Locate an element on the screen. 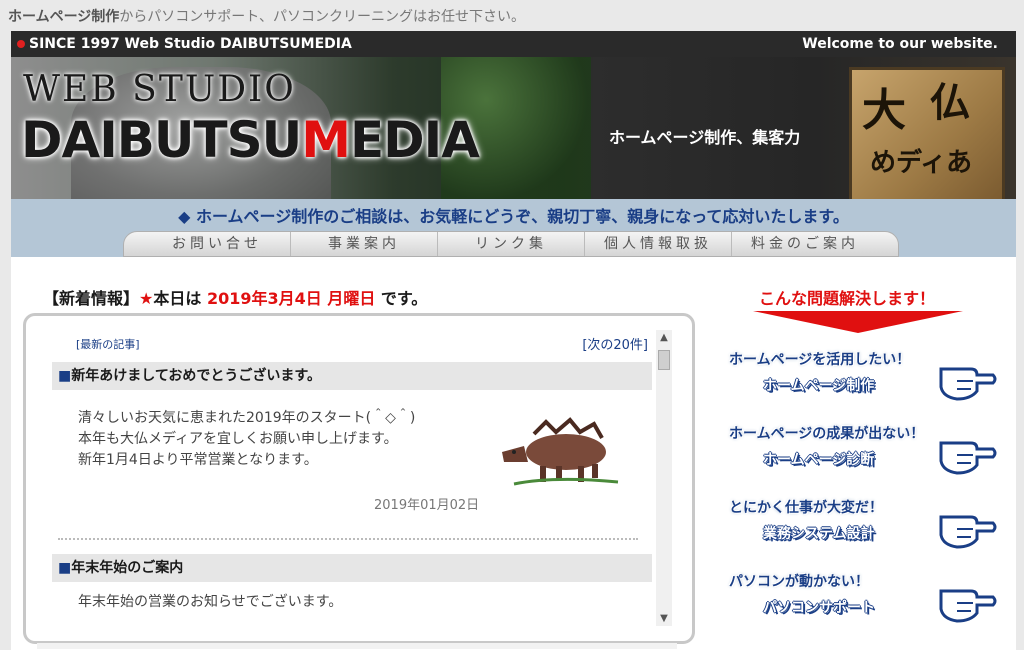 The image size is (1024, 650). service-link-web-diagnosis: ホームページの成果が出ない！ ホームページ診断 is located at coordinates (867, 453).